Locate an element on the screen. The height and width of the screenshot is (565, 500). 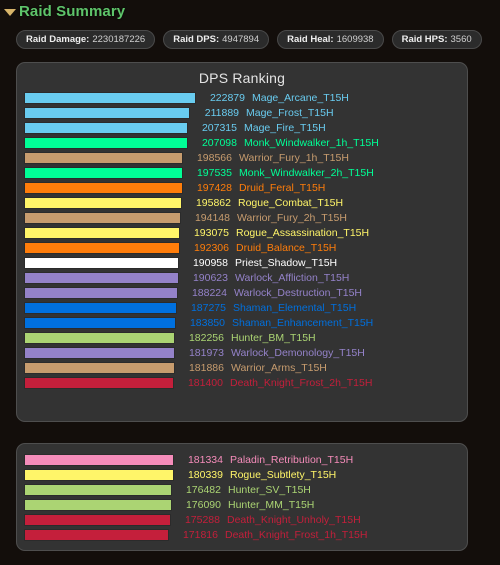
triangle-down-icon is located at coordinates (10, 12).